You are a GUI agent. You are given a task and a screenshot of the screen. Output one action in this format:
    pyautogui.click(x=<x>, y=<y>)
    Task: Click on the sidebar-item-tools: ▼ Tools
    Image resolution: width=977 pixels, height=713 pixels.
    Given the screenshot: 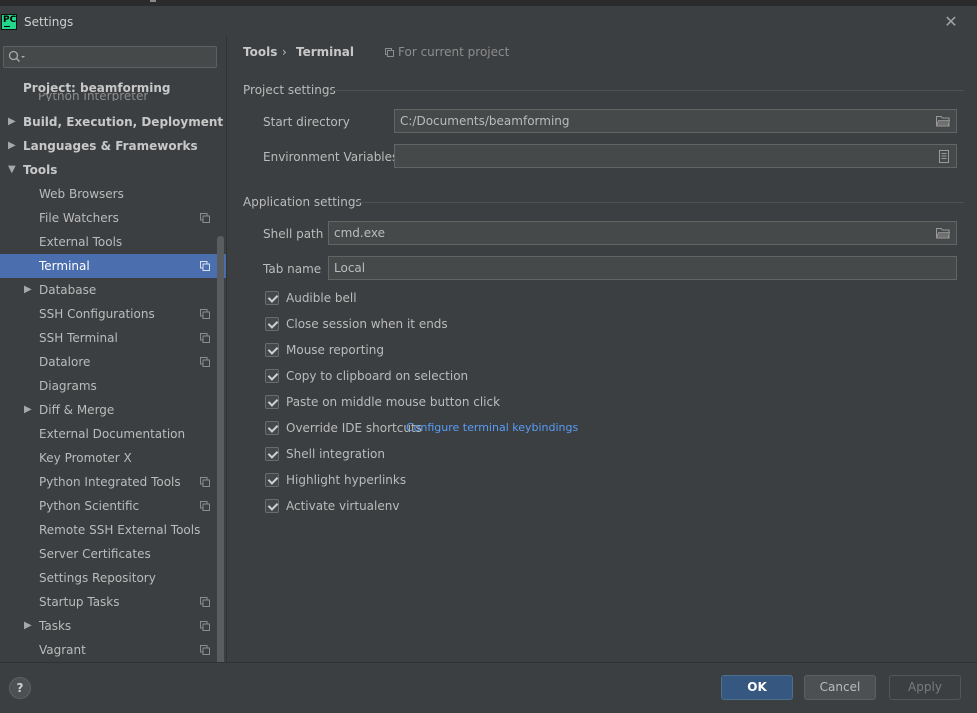 What is the action you would take?
    pyautogui.click(x=113, y=170)
    